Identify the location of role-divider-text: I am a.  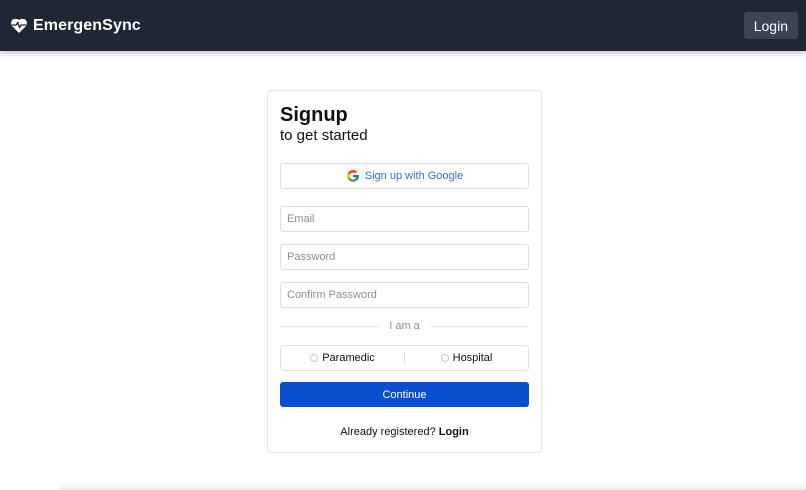
(404, 326).